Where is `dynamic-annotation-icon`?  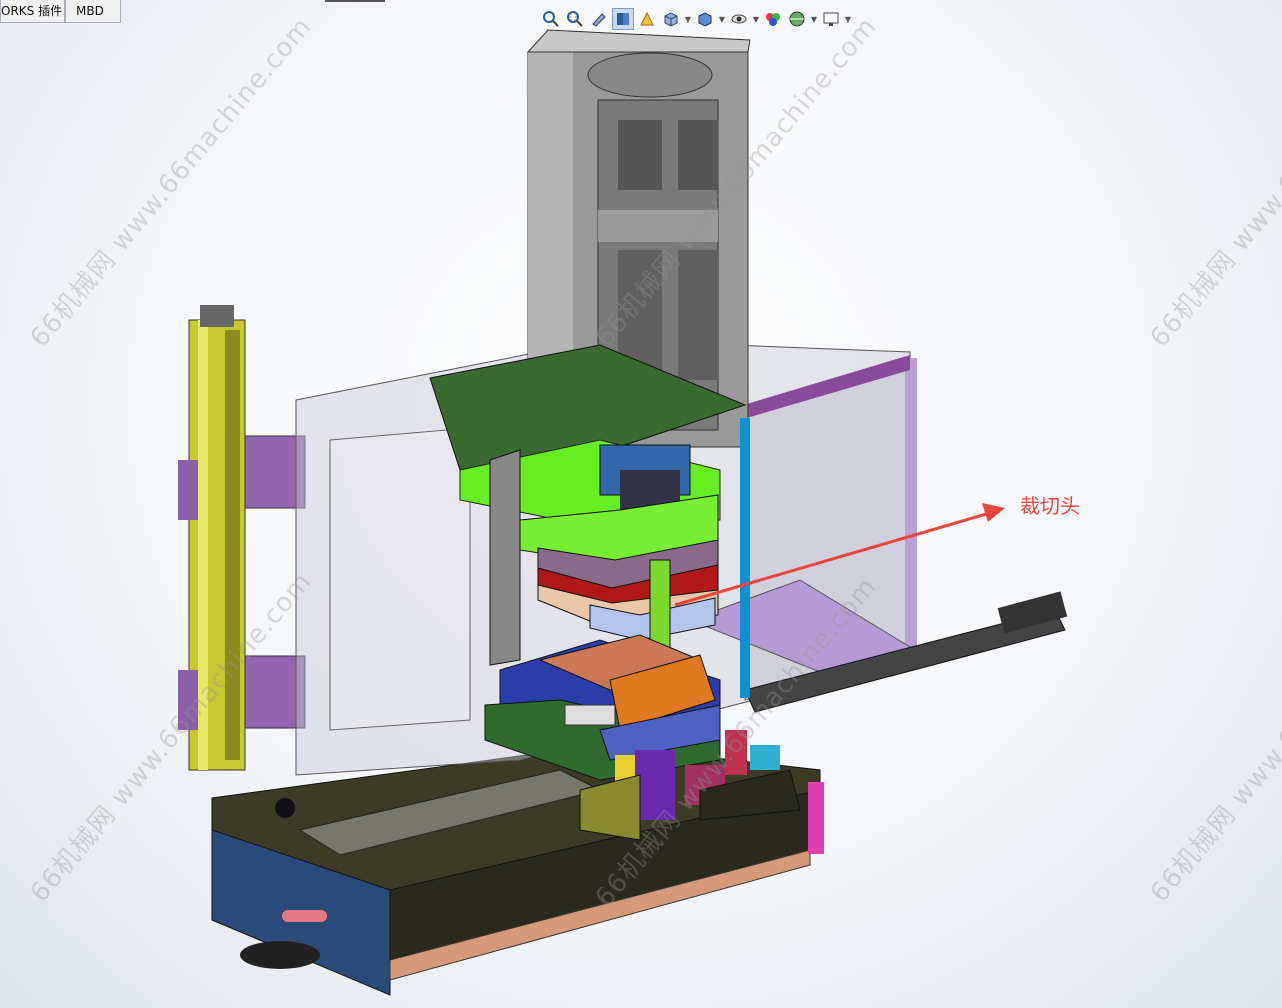
dynamic-annotation-icon is located at coordinates (647, 19).